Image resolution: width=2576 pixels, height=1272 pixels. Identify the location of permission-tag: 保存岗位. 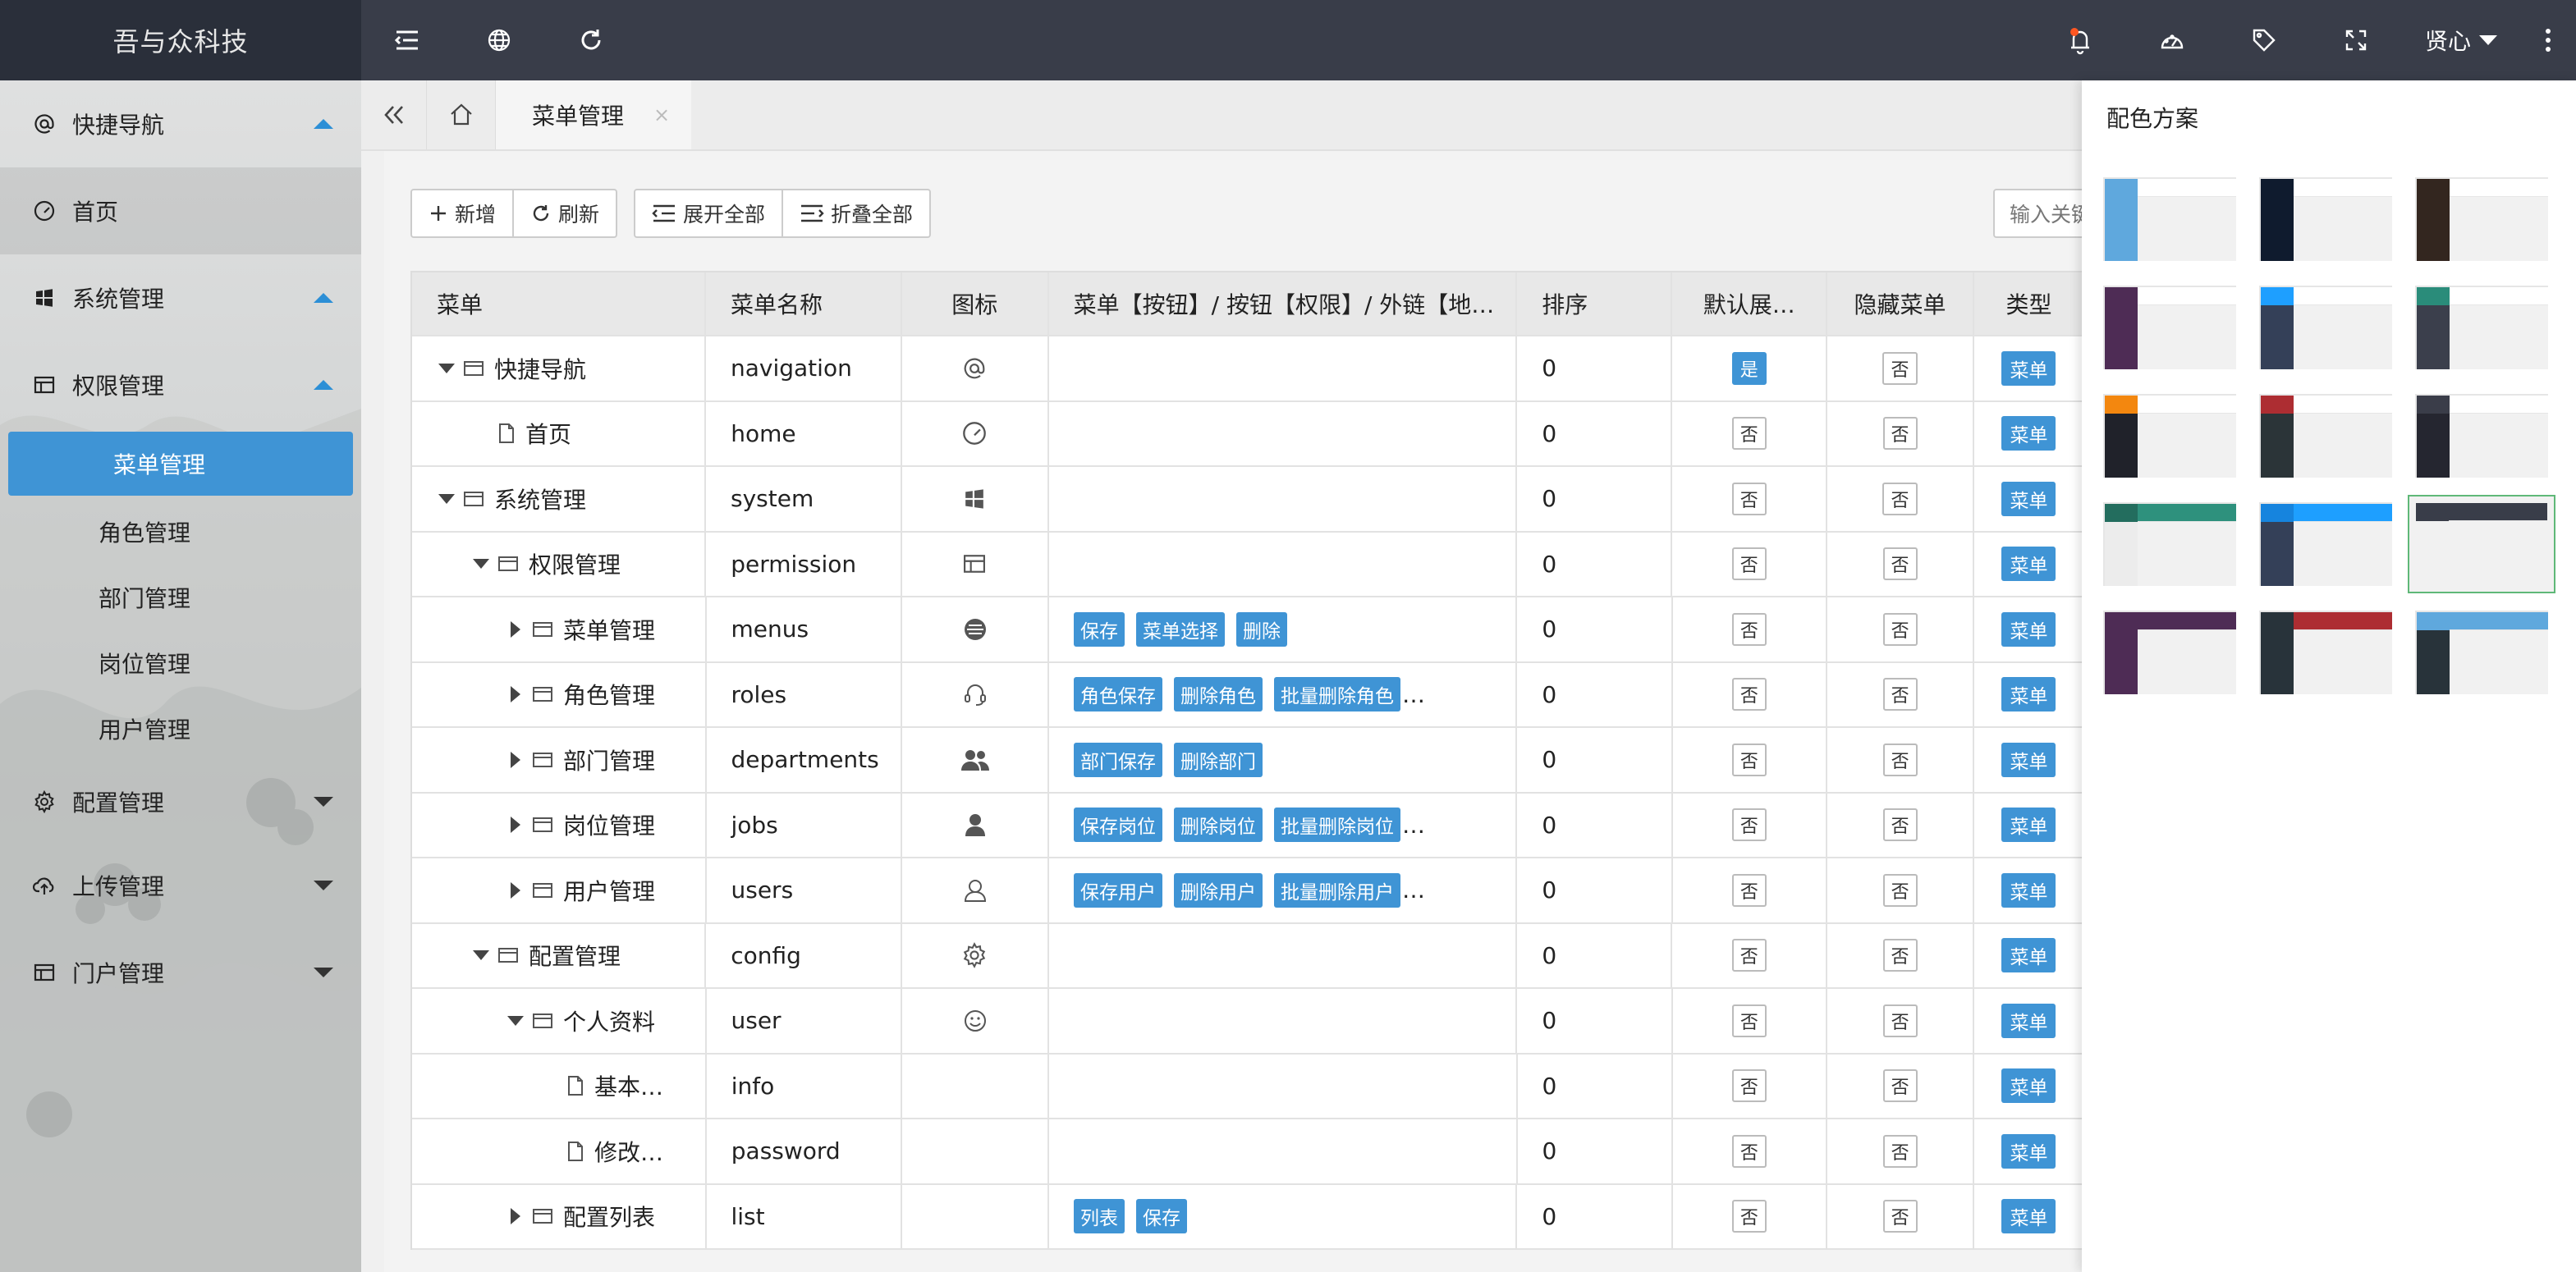
(1118, 825).